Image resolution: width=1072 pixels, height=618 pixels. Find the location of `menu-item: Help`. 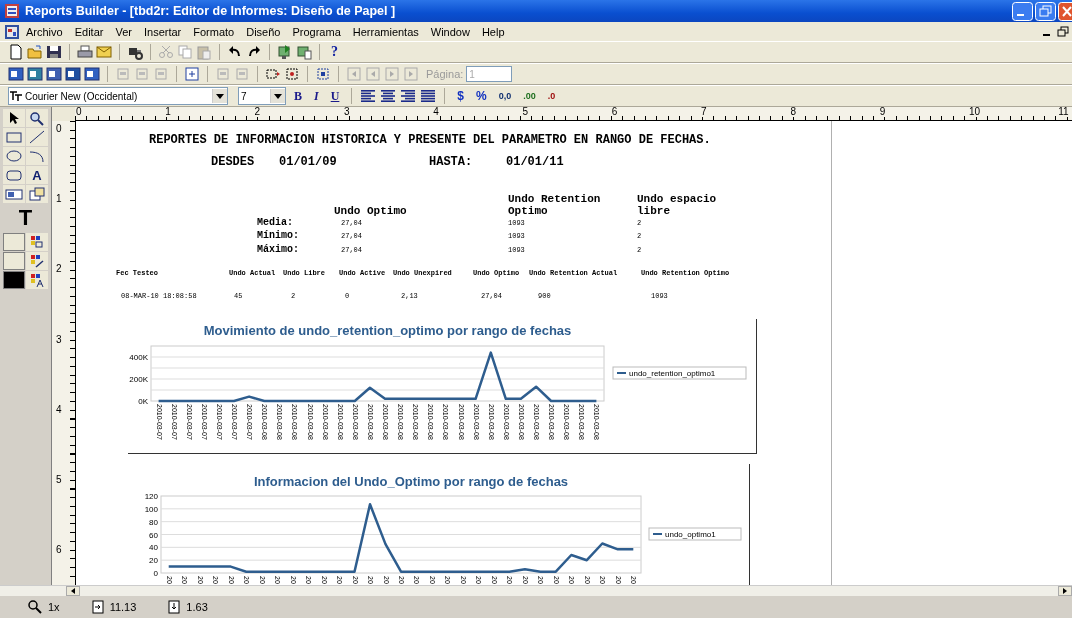

menu-item: Help is located at coordinates (493, 31).